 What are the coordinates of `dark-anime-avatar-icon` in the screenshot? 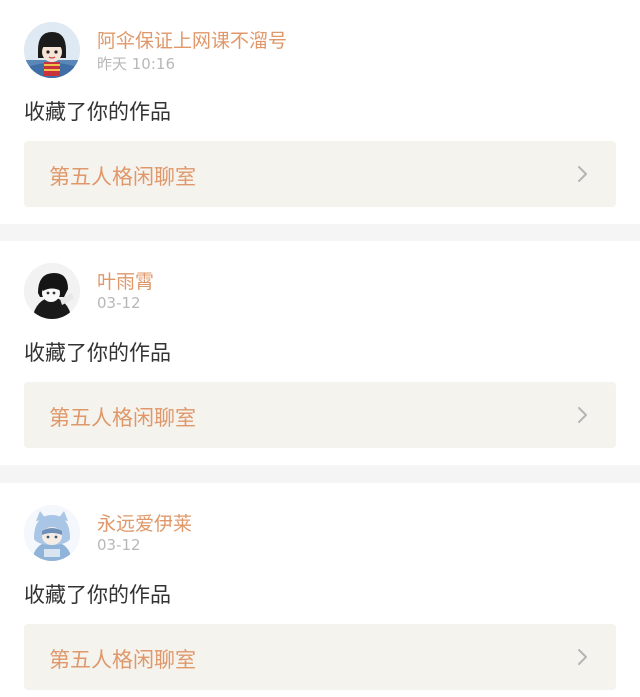 It's located at (52, 291).